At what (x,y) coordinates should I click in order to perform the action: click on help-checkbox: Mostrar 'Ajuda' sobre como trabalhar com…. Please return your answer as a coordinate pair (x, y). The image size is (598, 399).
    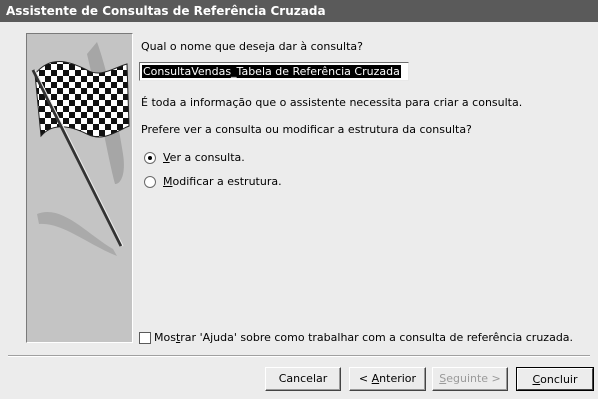
    Looking at the image, I should click on (356, 337).